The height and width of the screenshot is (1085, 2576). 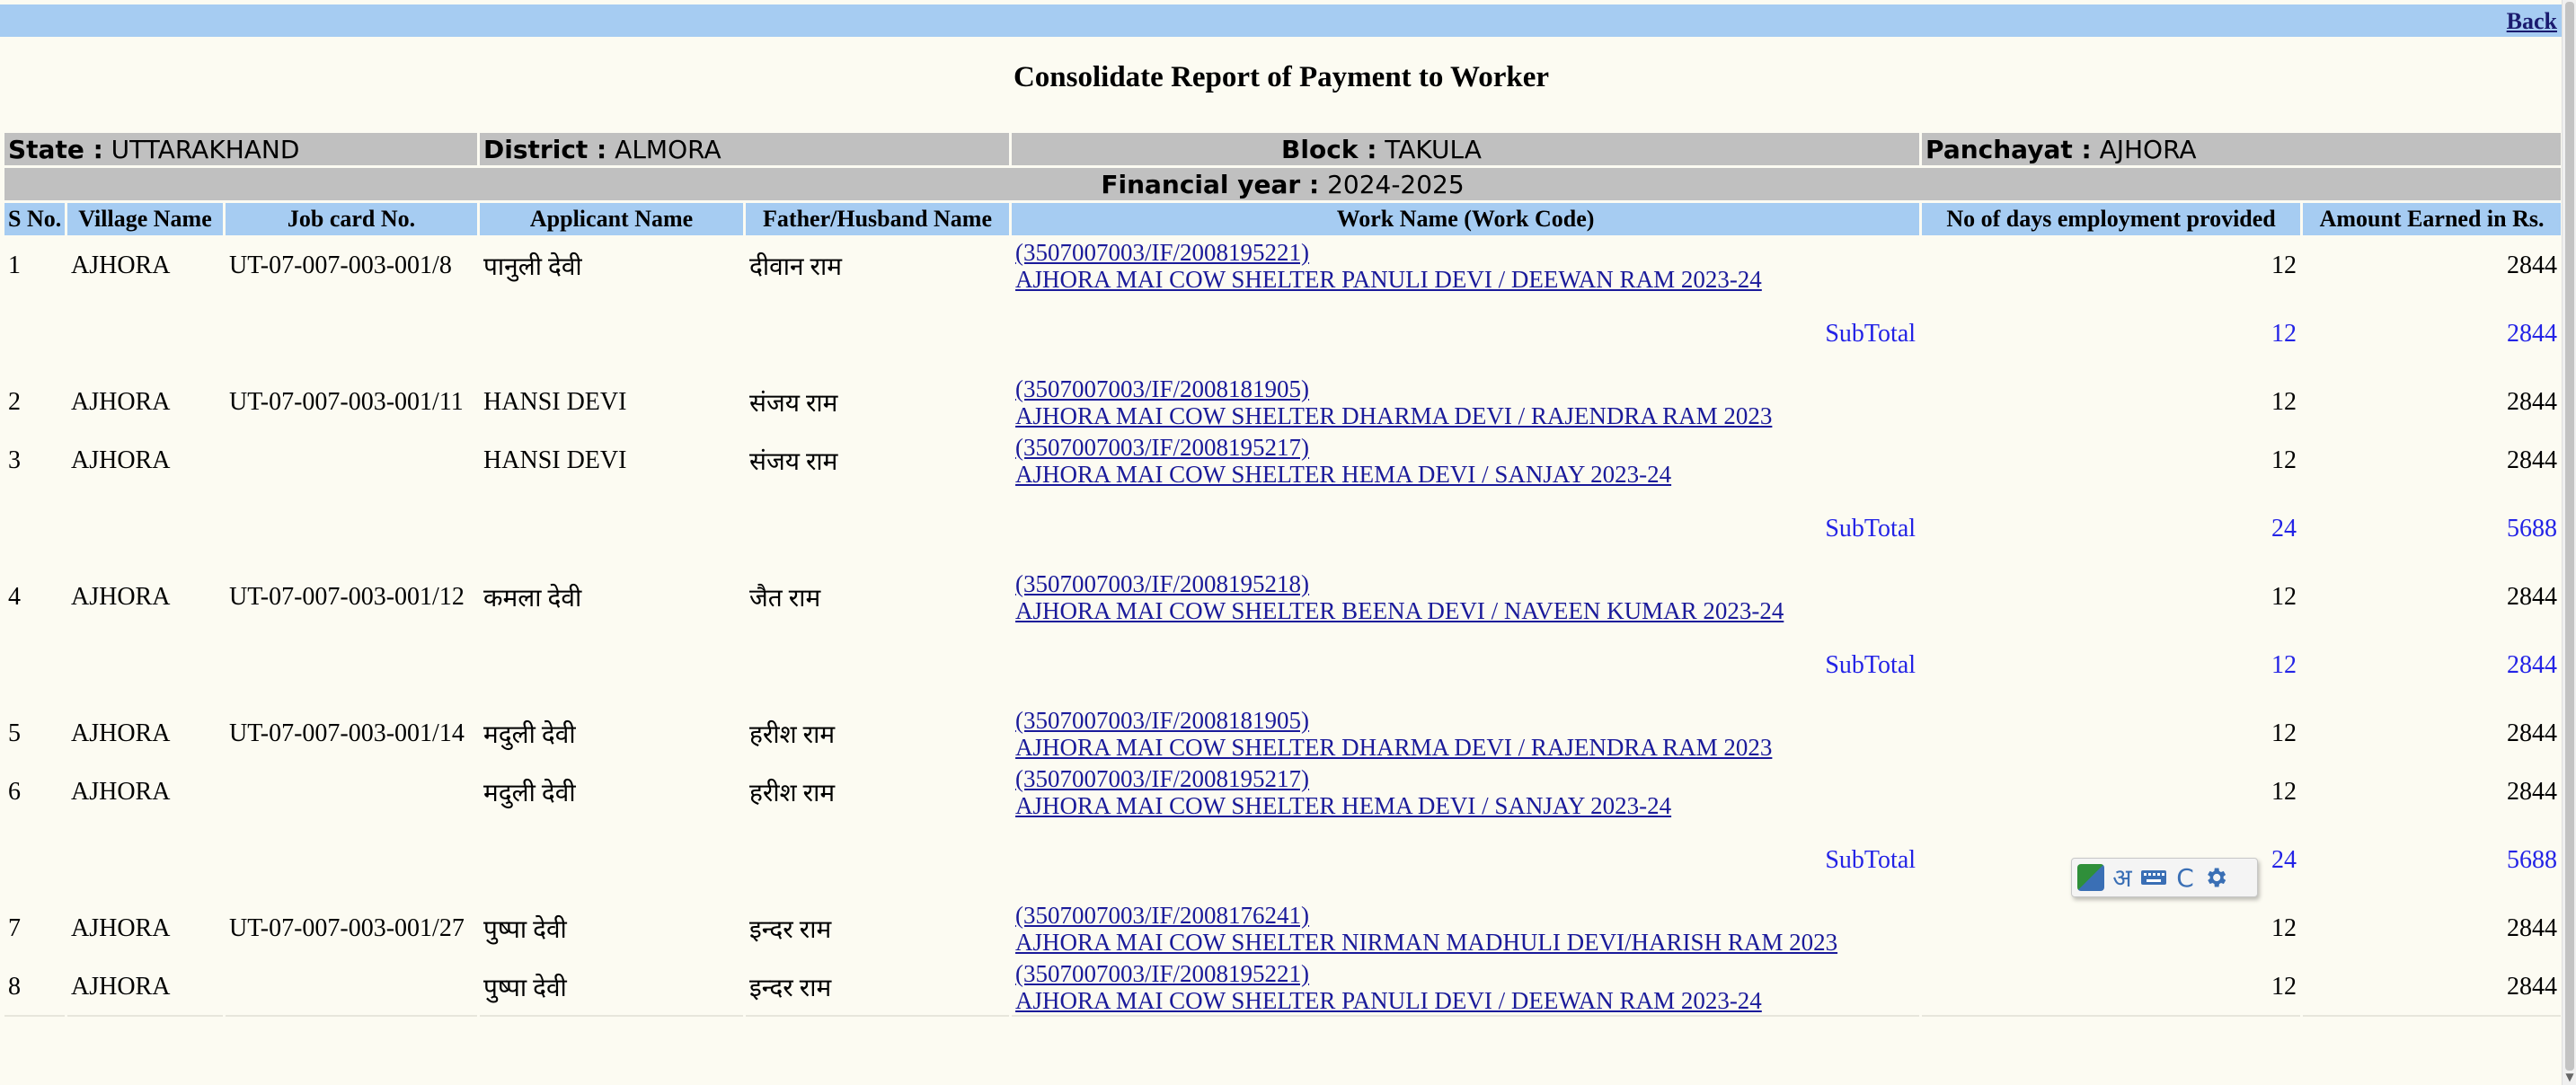 I want to click on jobcard-cell: UT-07-007-003-001/12, so click(x=351, y=597).